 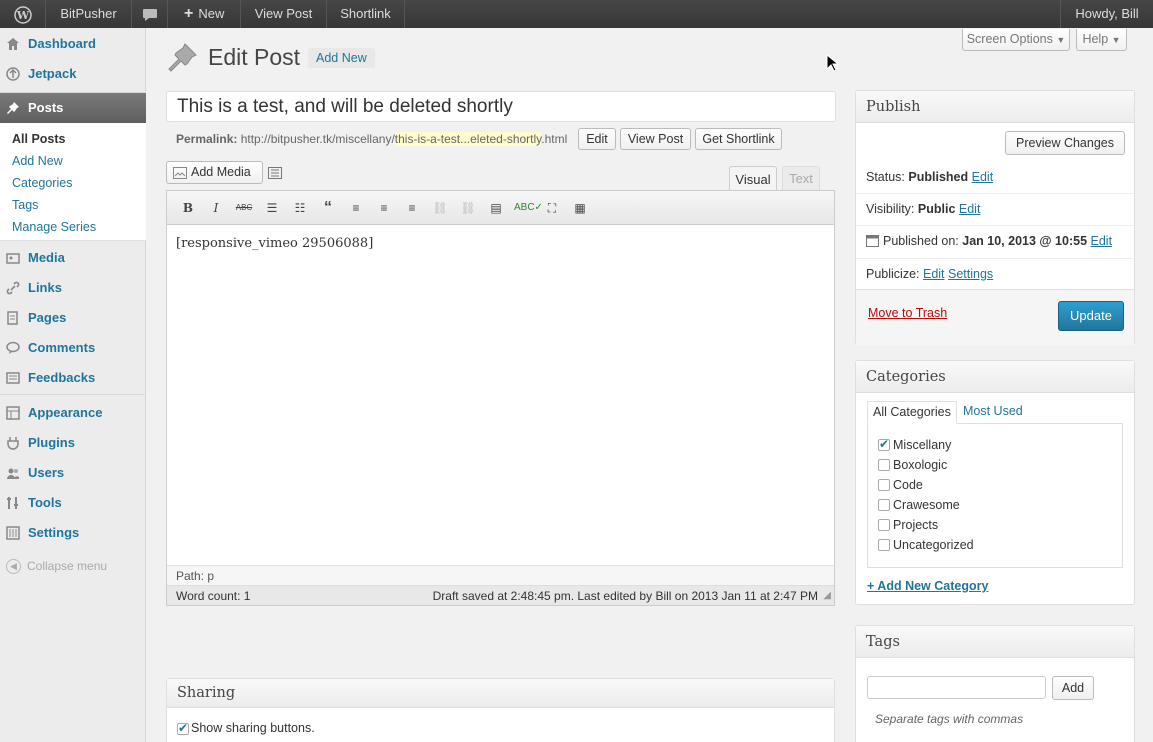 I want to click on menu-users-label: Users, so click(x=46, y=472).